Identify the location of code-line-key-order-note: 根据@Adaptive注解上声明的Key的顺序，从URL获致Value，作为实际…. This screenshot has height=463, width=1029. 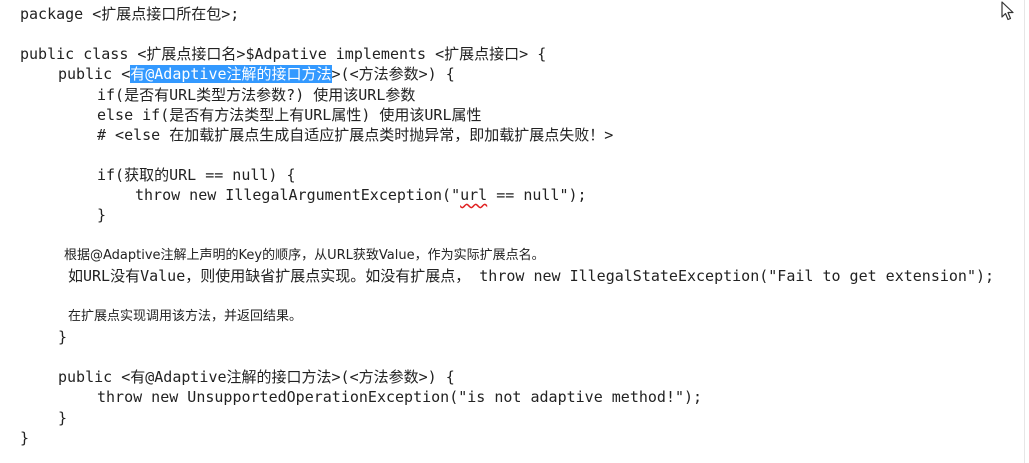
(304, 255).